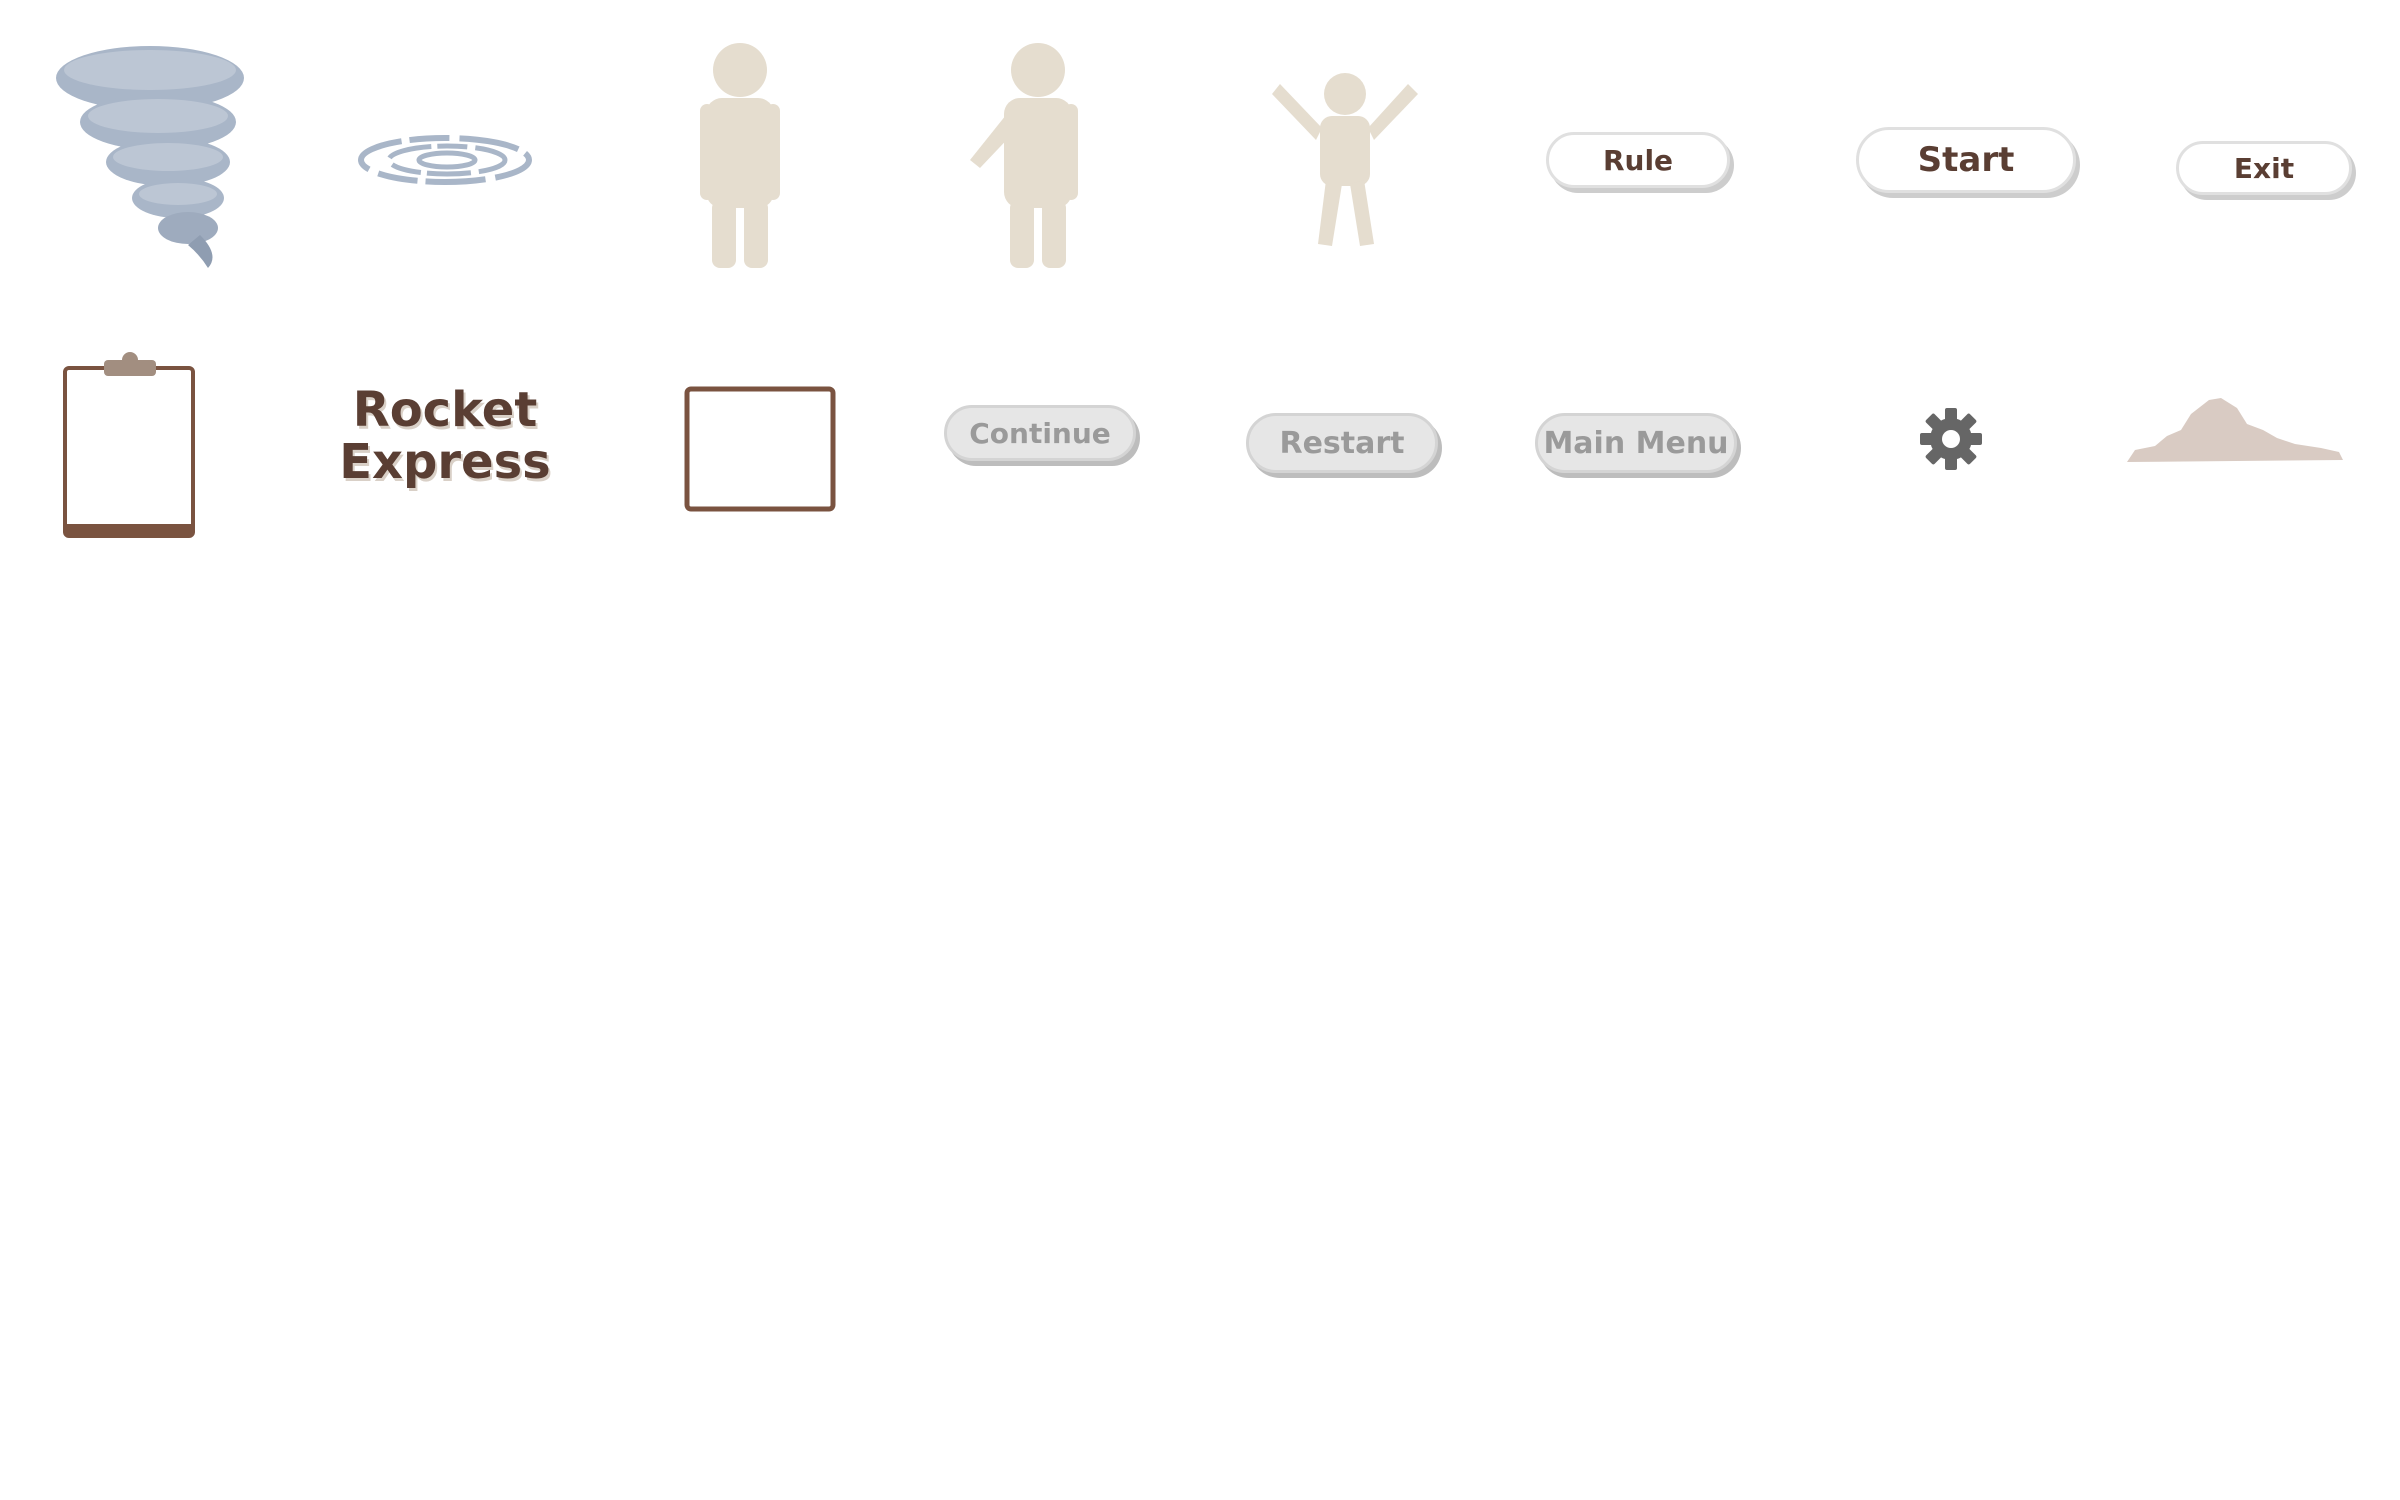 This screenshot has width=2400, height=1500. What do you see at coordinates (445, 410) in the screenshot?
I see `game-title-line-1: Rocket` at bounding box center [445, 410].